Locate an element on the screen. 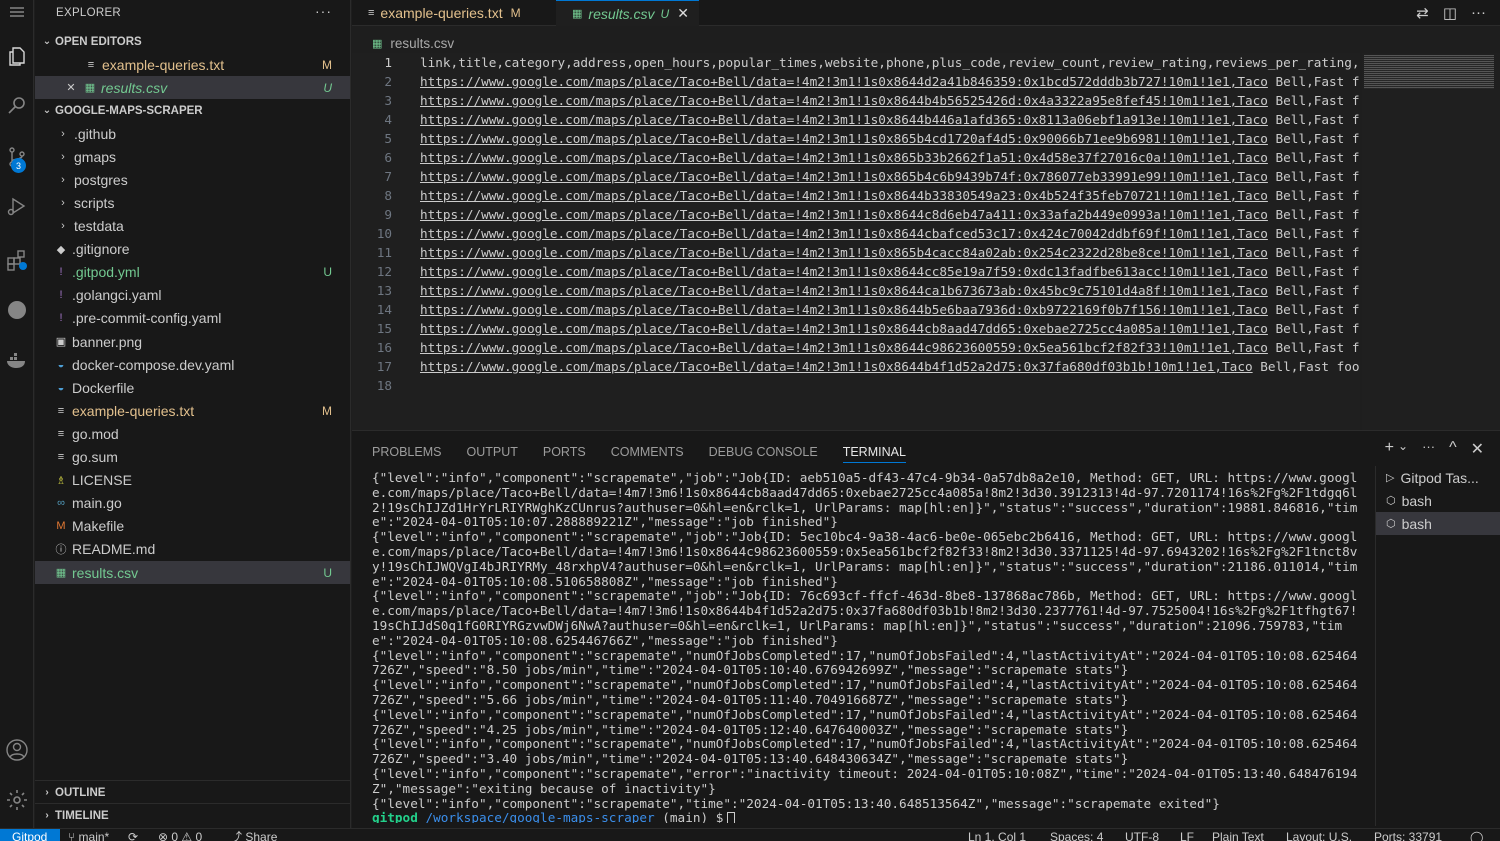  file-tree-item: › scripts is located at coordinates (192, 202).